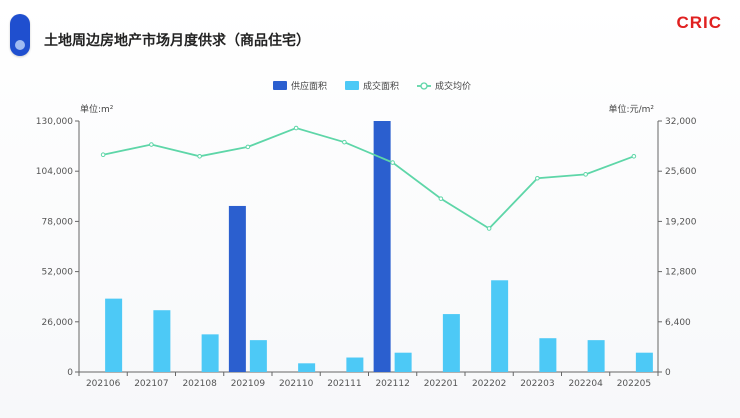 This screenshot has width=740, height=418. I want to click on legend-label-1: 成交面积, so click(381, 86).